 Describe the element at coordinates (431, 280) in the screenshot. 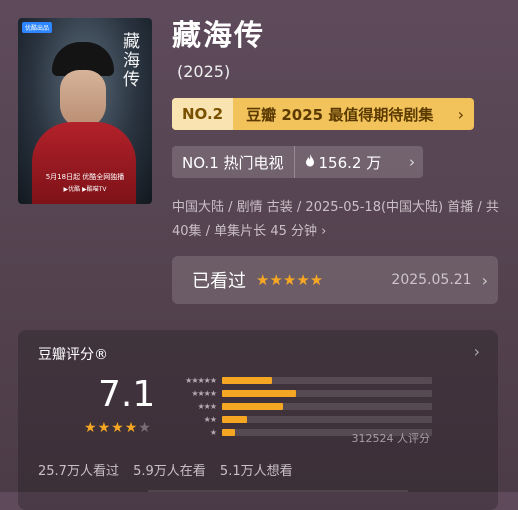

I see `watched-date: 2025.05.21` at that location.